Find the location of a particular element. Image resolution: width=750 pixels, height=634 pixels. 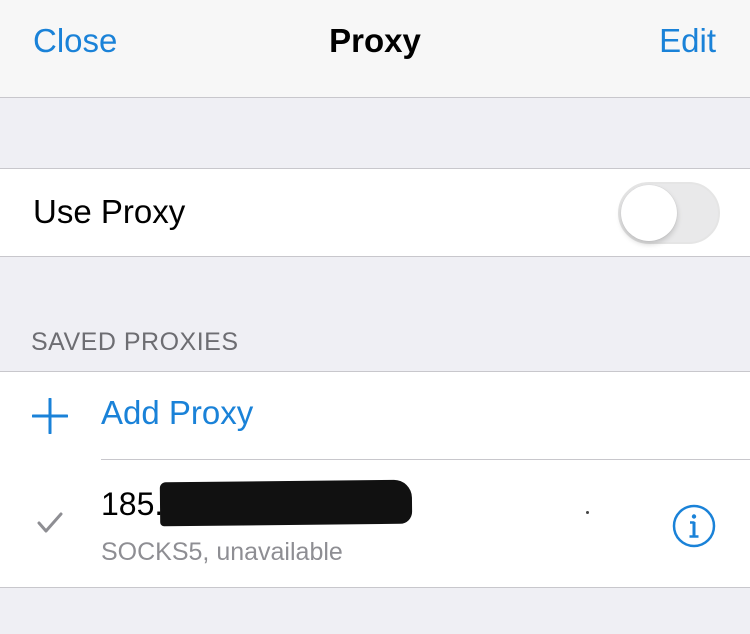

use-proxy-row: Use Proxy is located at coordinates (375, 212).